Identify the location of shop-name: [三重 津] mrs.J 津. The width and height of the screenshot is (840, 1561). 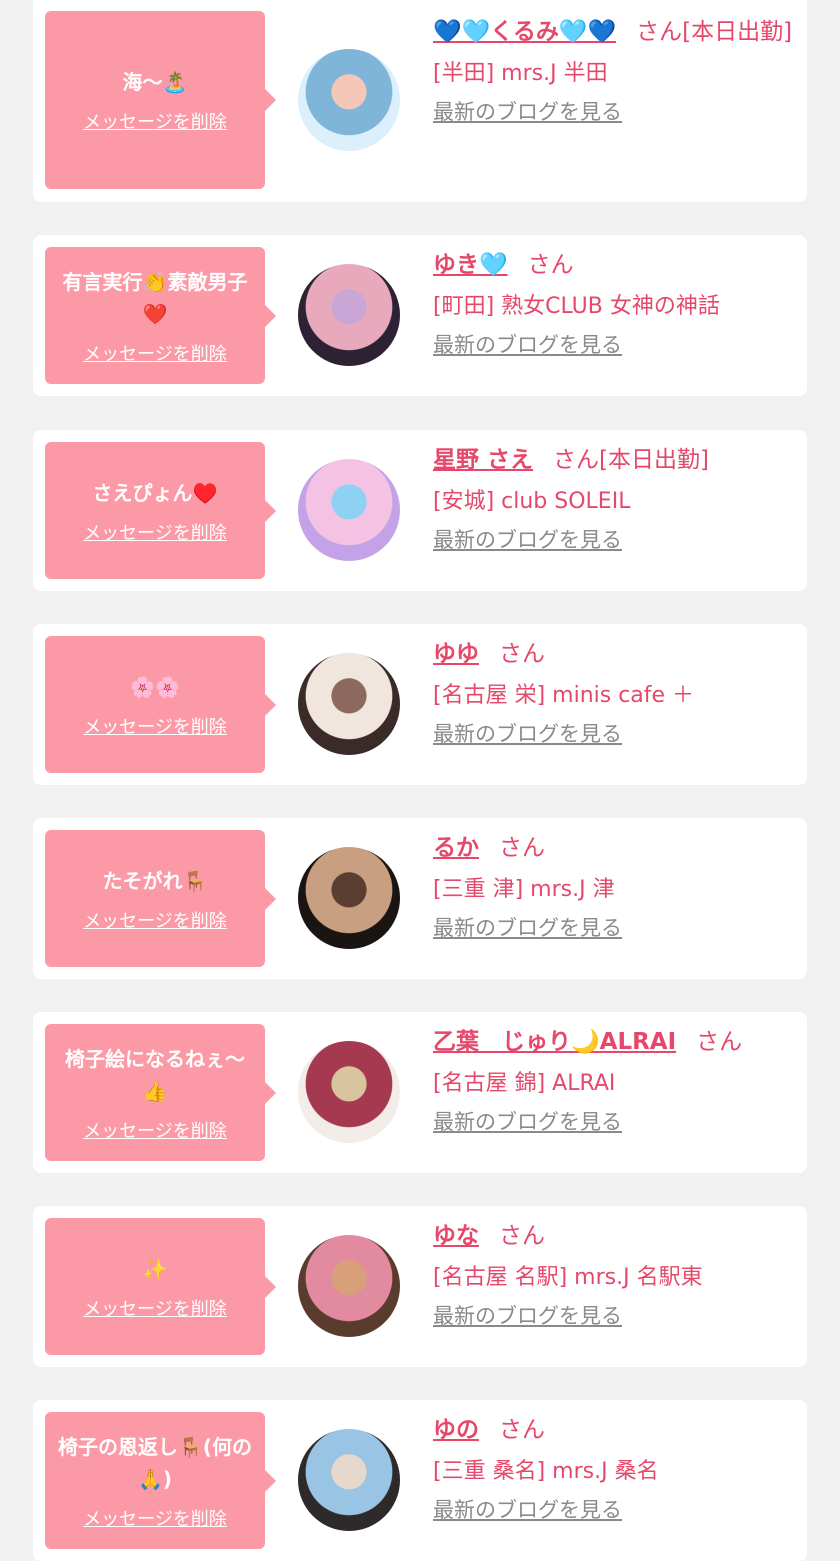
(524, 889).